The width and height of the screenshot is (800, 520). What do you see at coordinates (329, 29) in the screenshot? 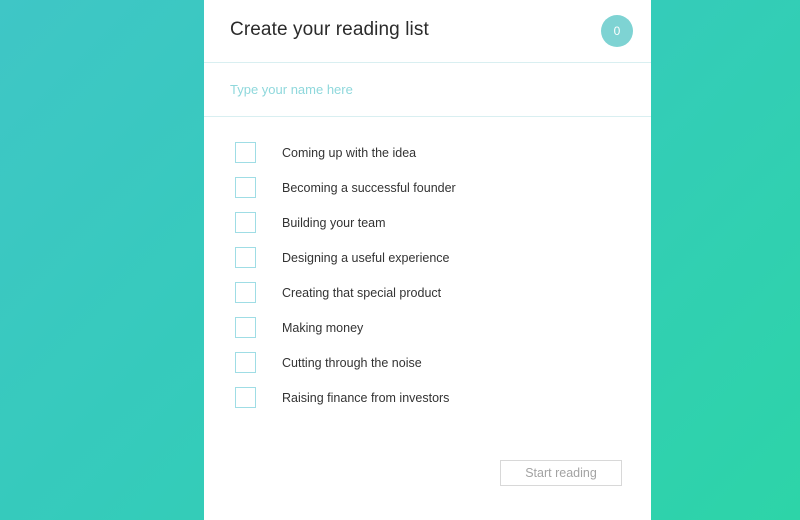
I see `page-title: Create your reading list` at bounding box center [329, 29].